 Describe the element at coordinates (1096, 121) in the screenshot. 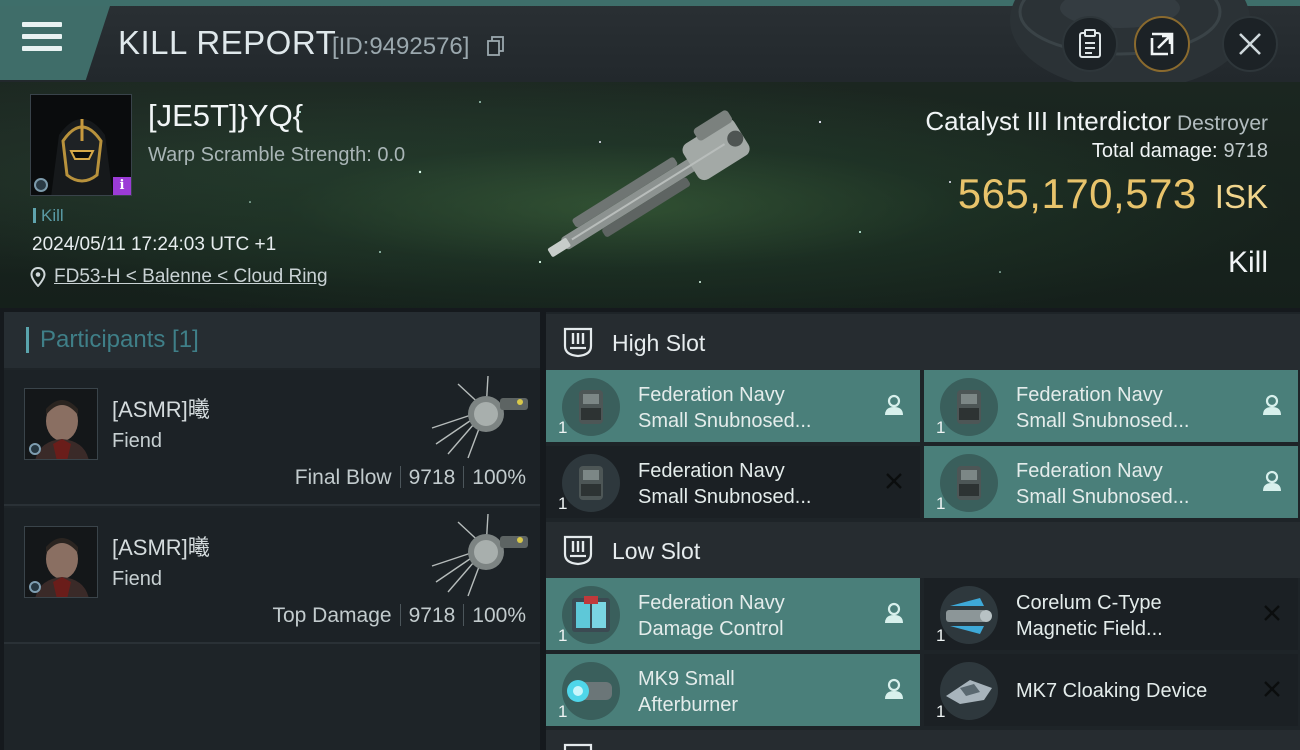

I see `ship-name-line: Catalyst III Interdictor Destroyer` at that location.